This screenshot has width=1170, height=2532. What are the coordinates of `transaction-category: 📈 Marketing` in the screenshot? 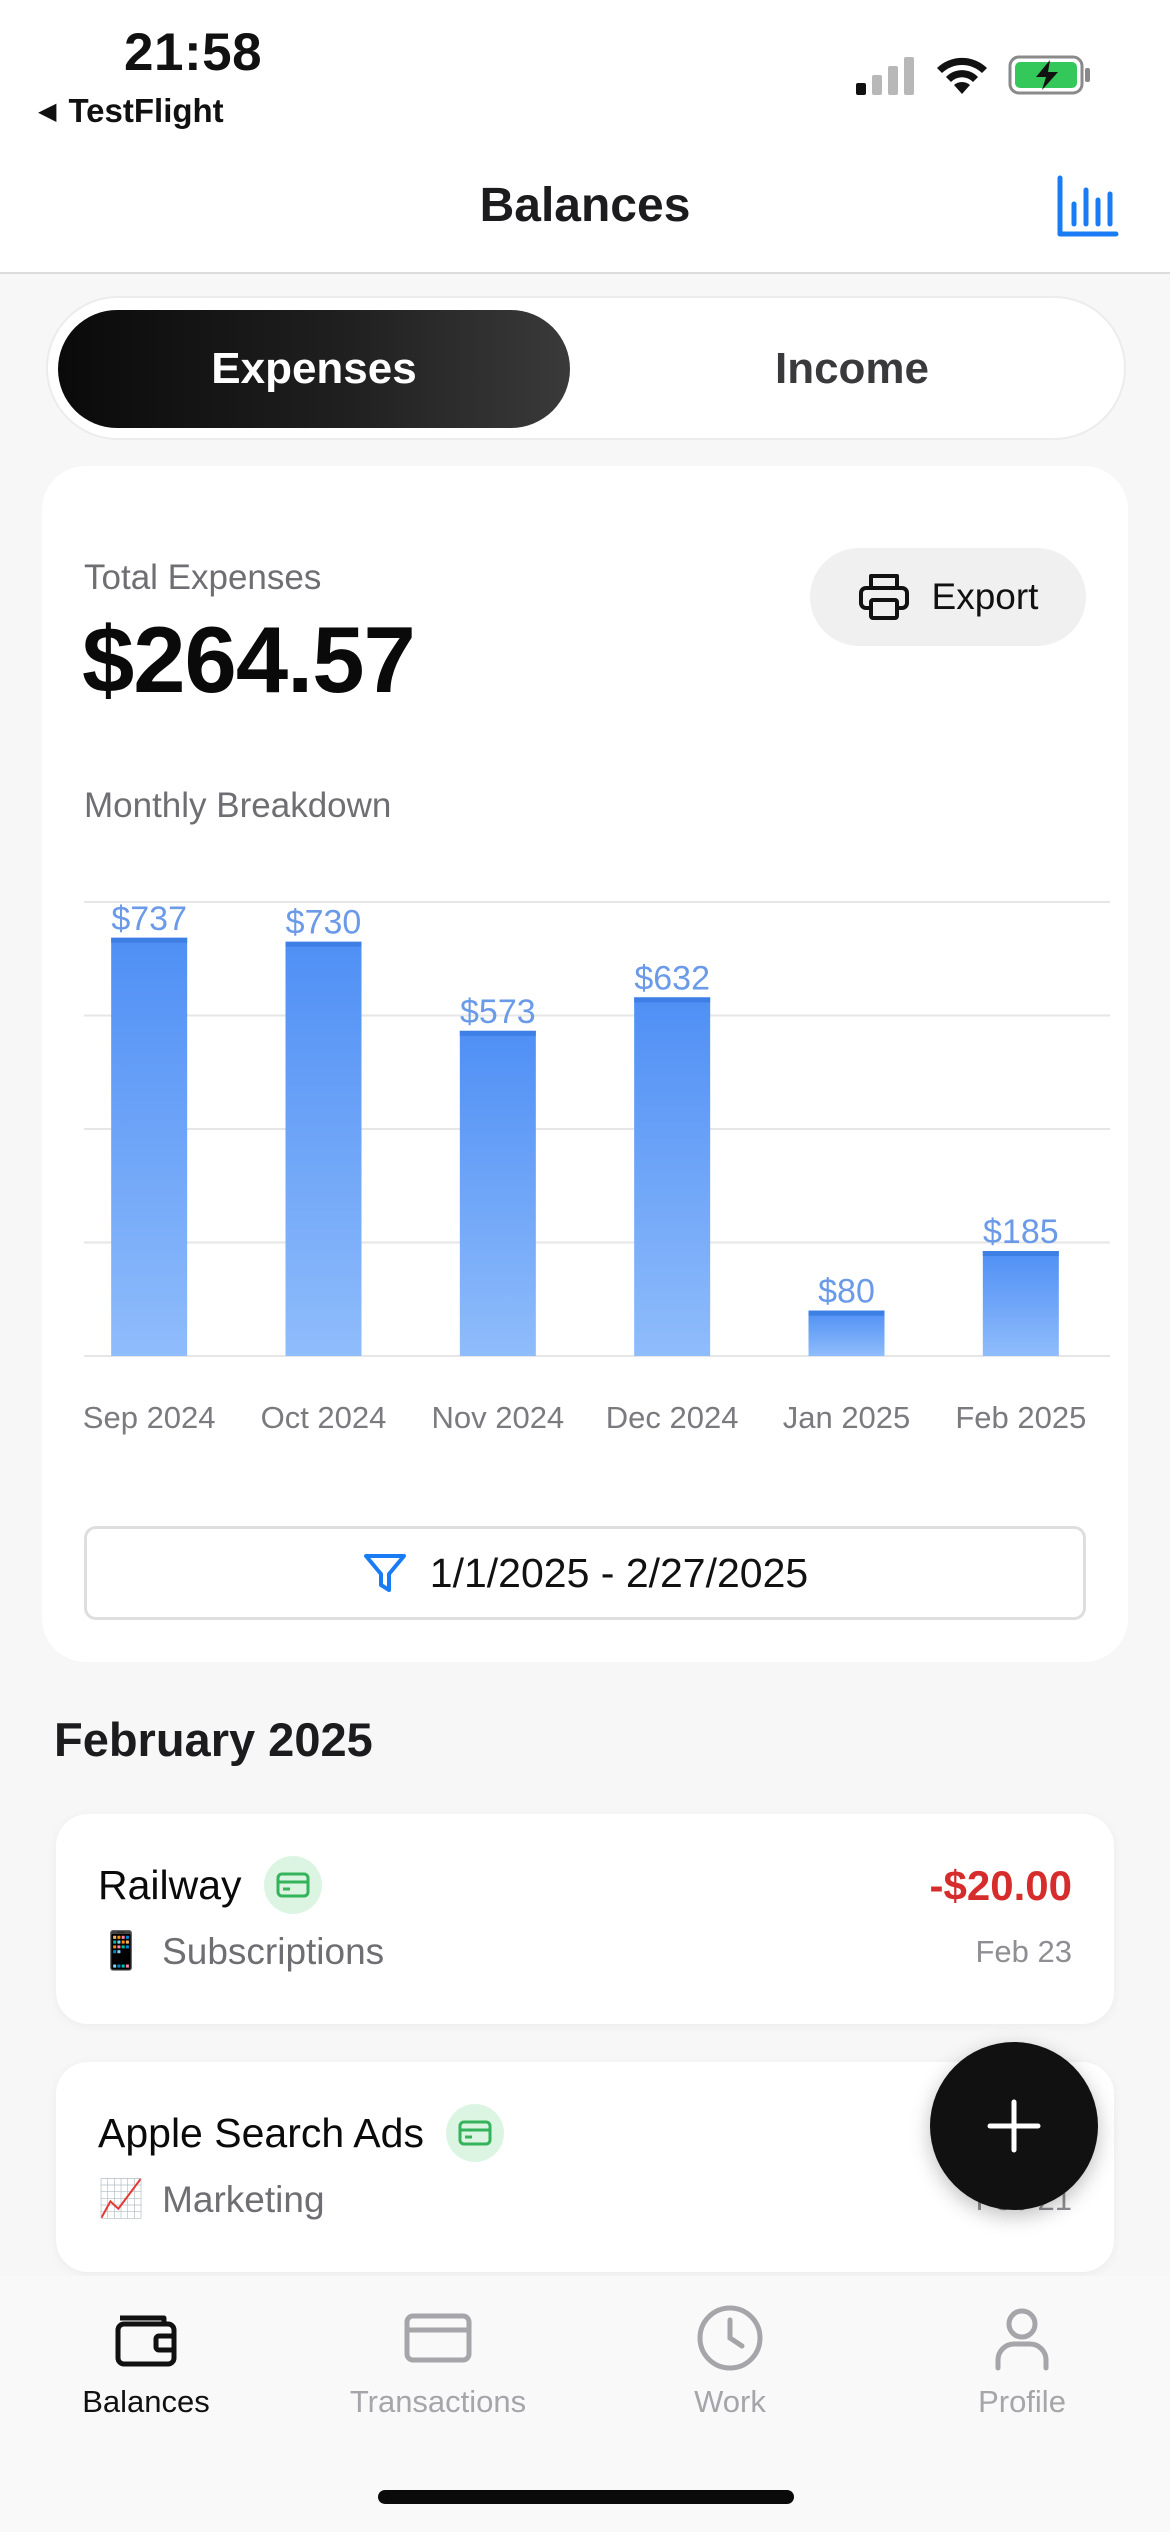 It's located at (211, 2199).